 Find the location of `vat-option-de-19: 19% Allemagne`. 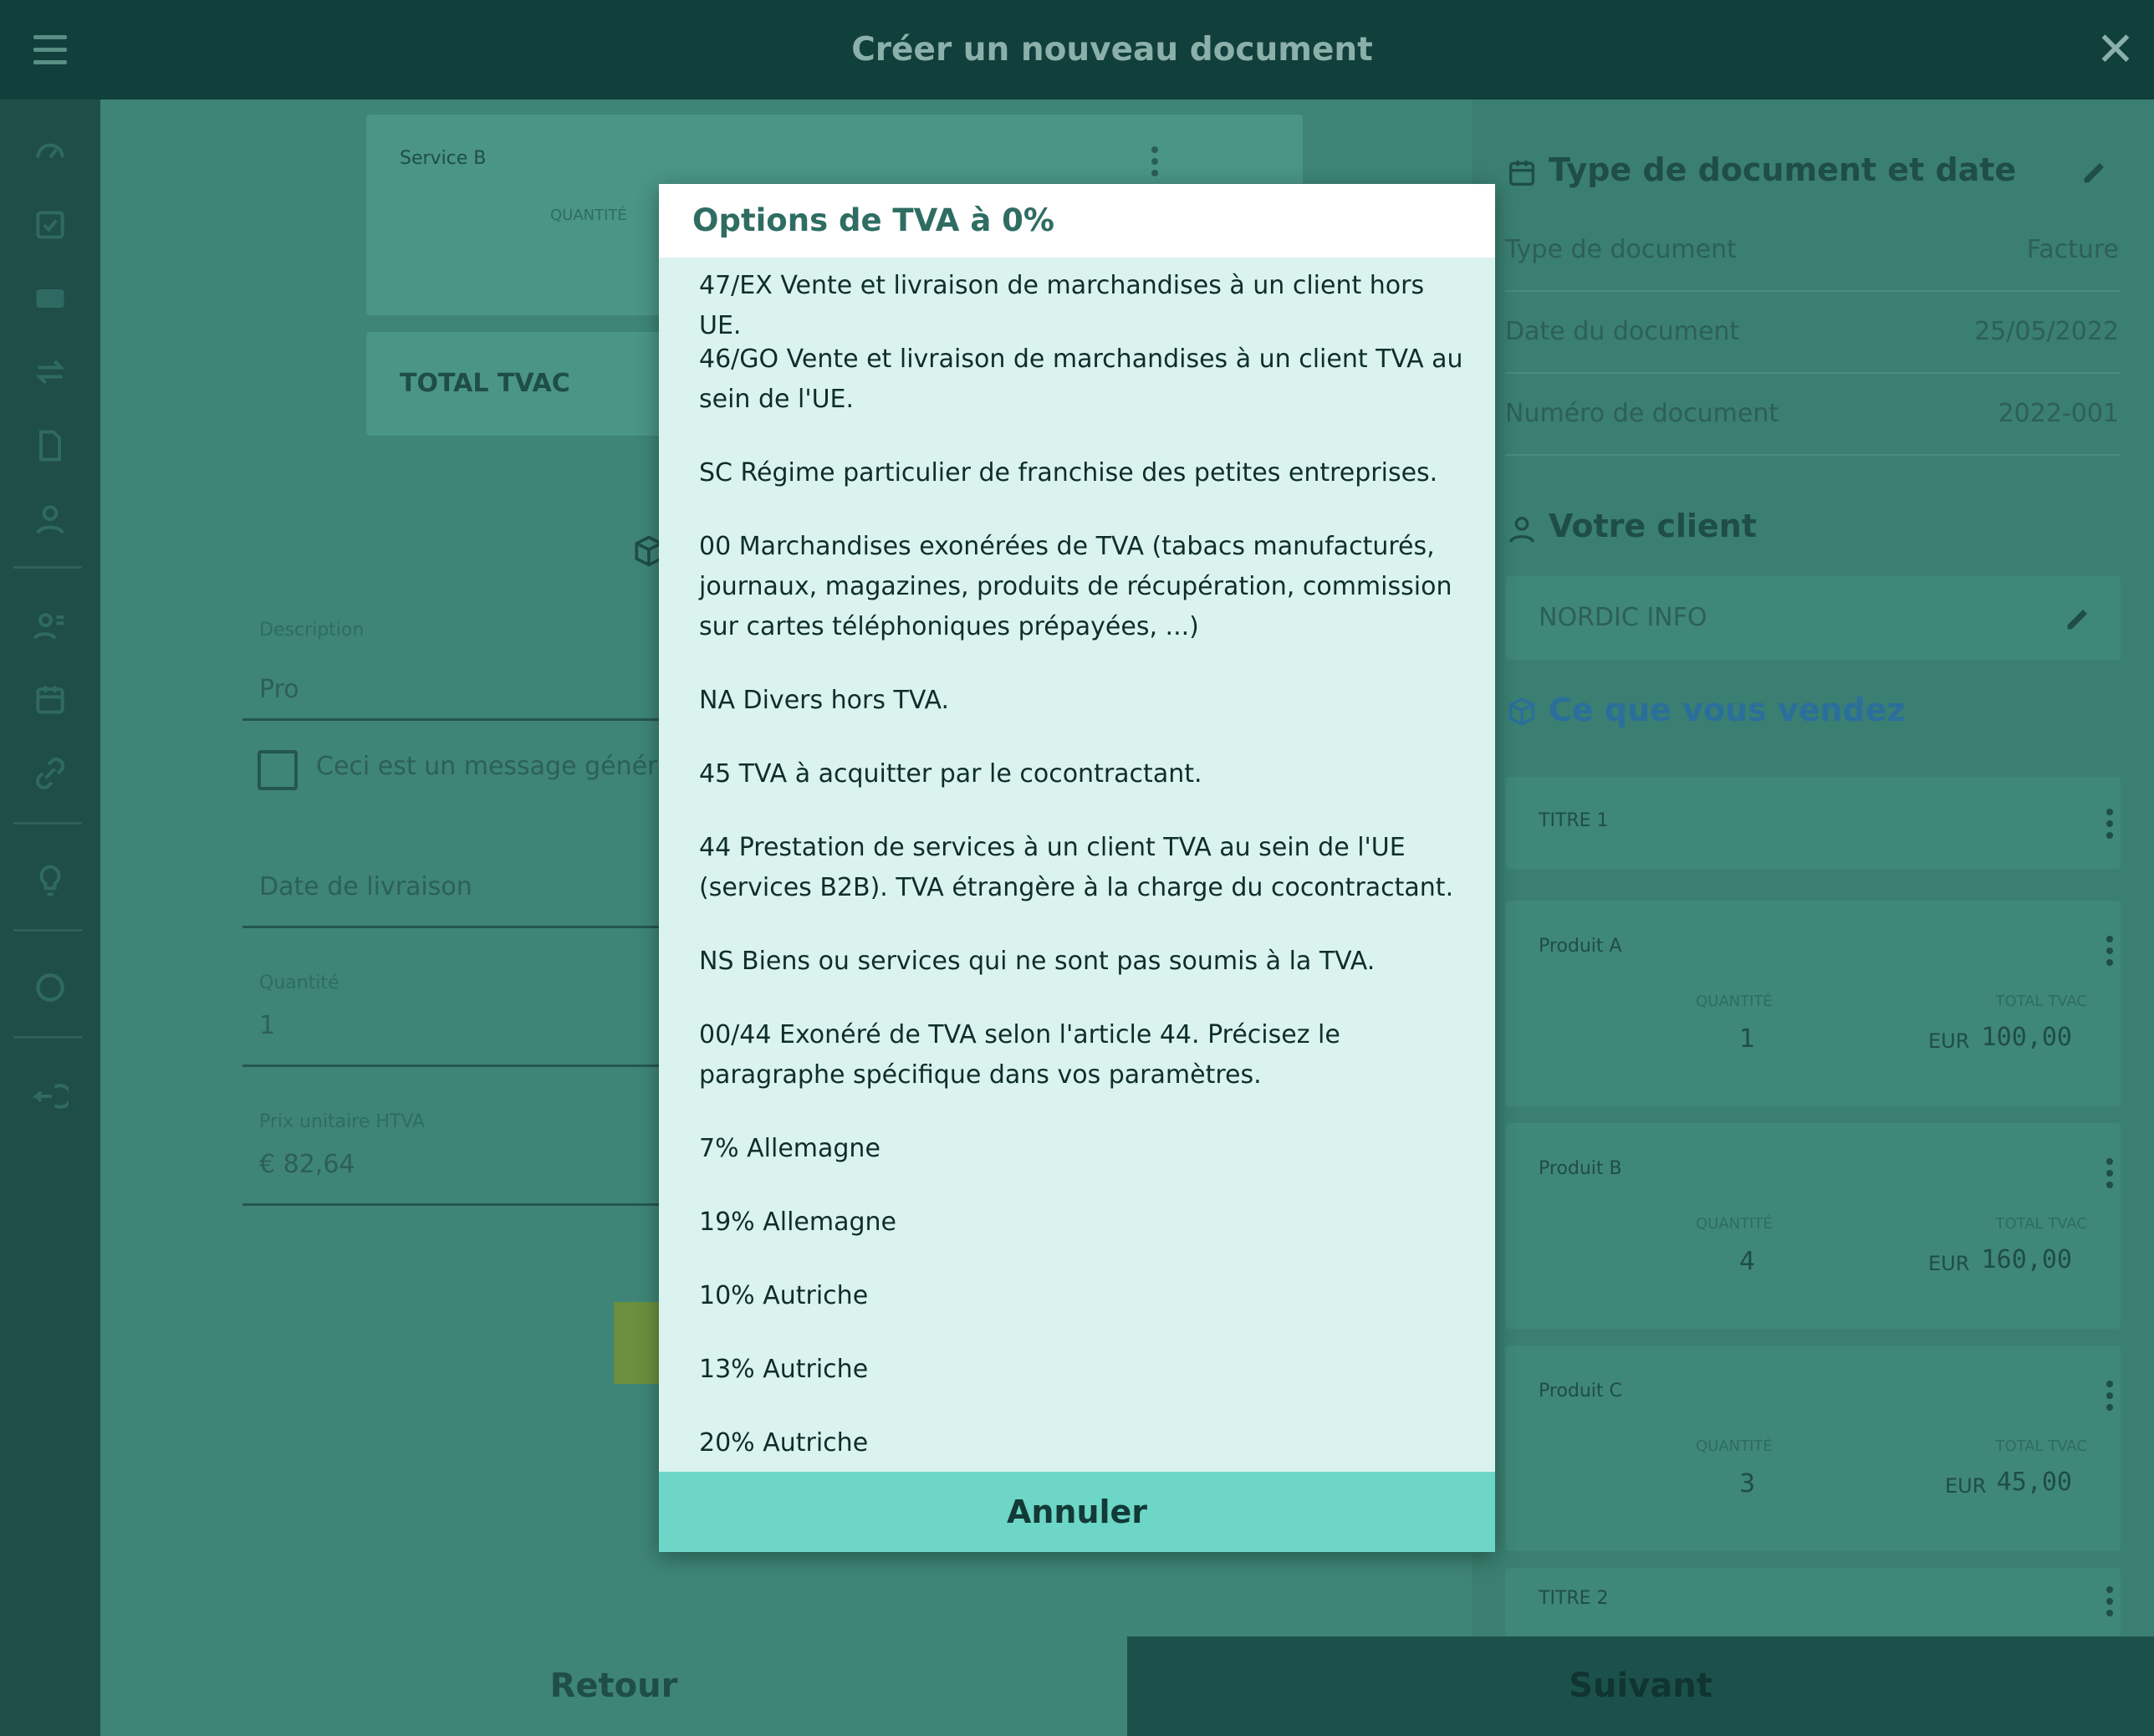

vat-option-de-19: 19% Allemagne is located at coordinates (1083, 1222).